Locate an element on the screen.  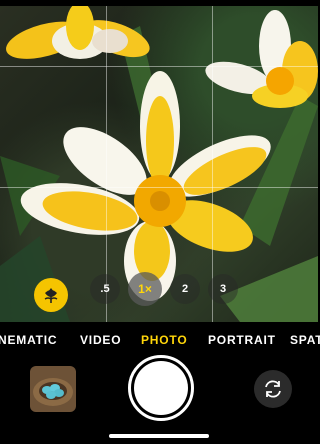
camera-flip-button is located at coordinates (273, 389).